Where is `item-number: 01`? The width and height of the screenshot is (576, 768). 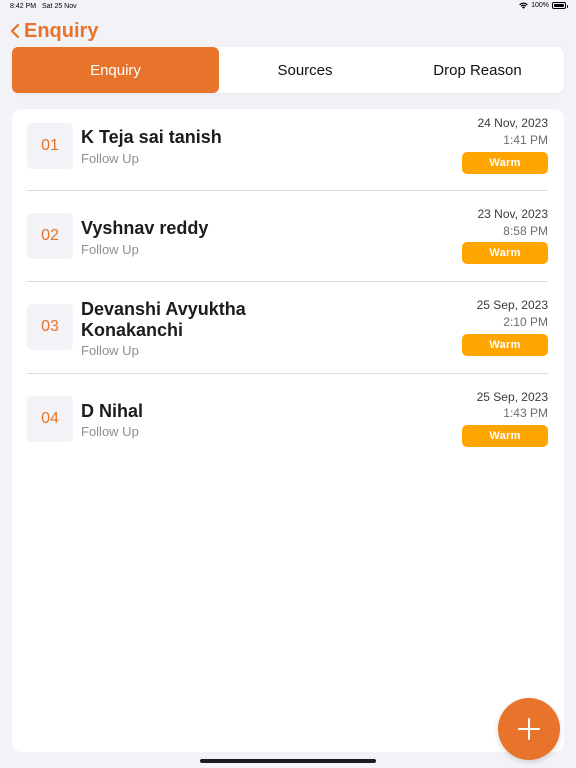 item-number: 01 is located at coordinates (50, 146).